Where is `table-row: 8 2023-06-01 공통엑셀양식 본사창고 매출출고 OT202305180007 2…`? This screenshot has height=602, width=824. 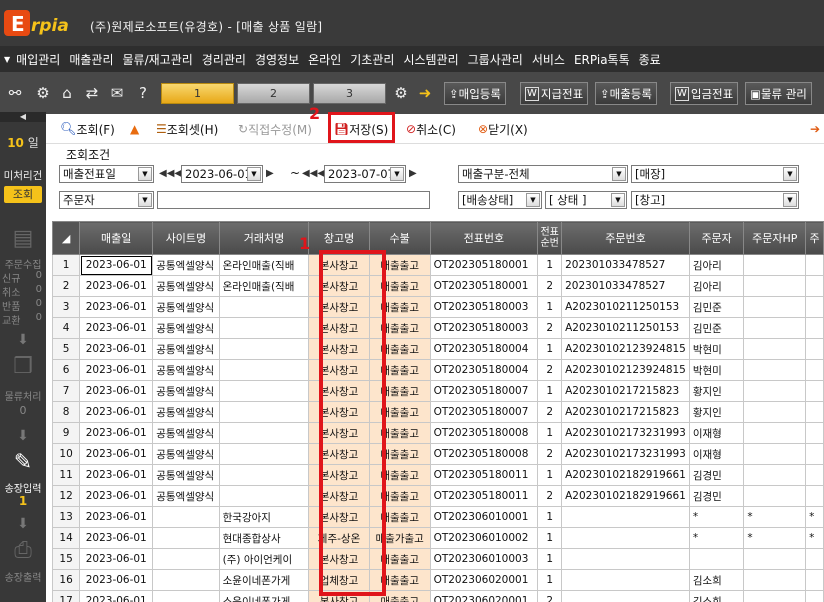 table-row: 8 2023-06-01 공통엑셀양식 본사창고 매출출고 OT202305180007 2… is located at coordinates (438, 412).